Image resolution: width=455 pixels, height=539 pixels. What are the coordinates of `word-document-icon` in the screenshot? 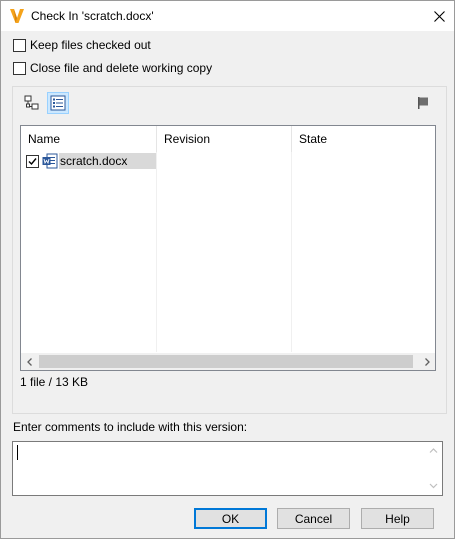 It's located at (50, 161).